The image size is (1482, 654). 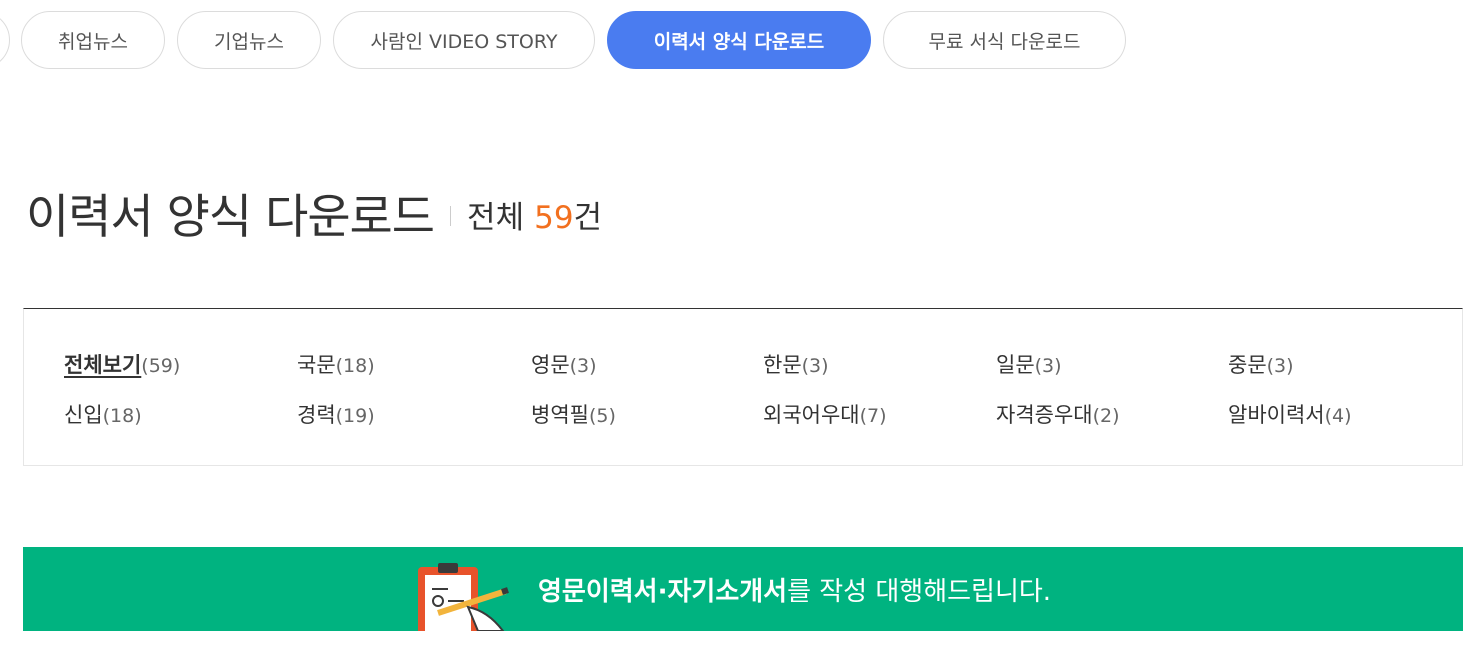 What do you see at coordinates (463, 597) in the screenshot?
I see `clipboard-pen-icon` at bounding box center [463, 597].